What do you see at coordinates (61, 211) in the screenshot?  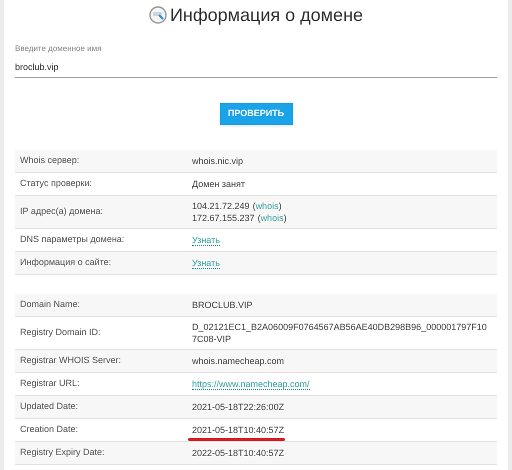 I see `field-label: IP адрес(а) домена:` at bounding box center [61, 211].